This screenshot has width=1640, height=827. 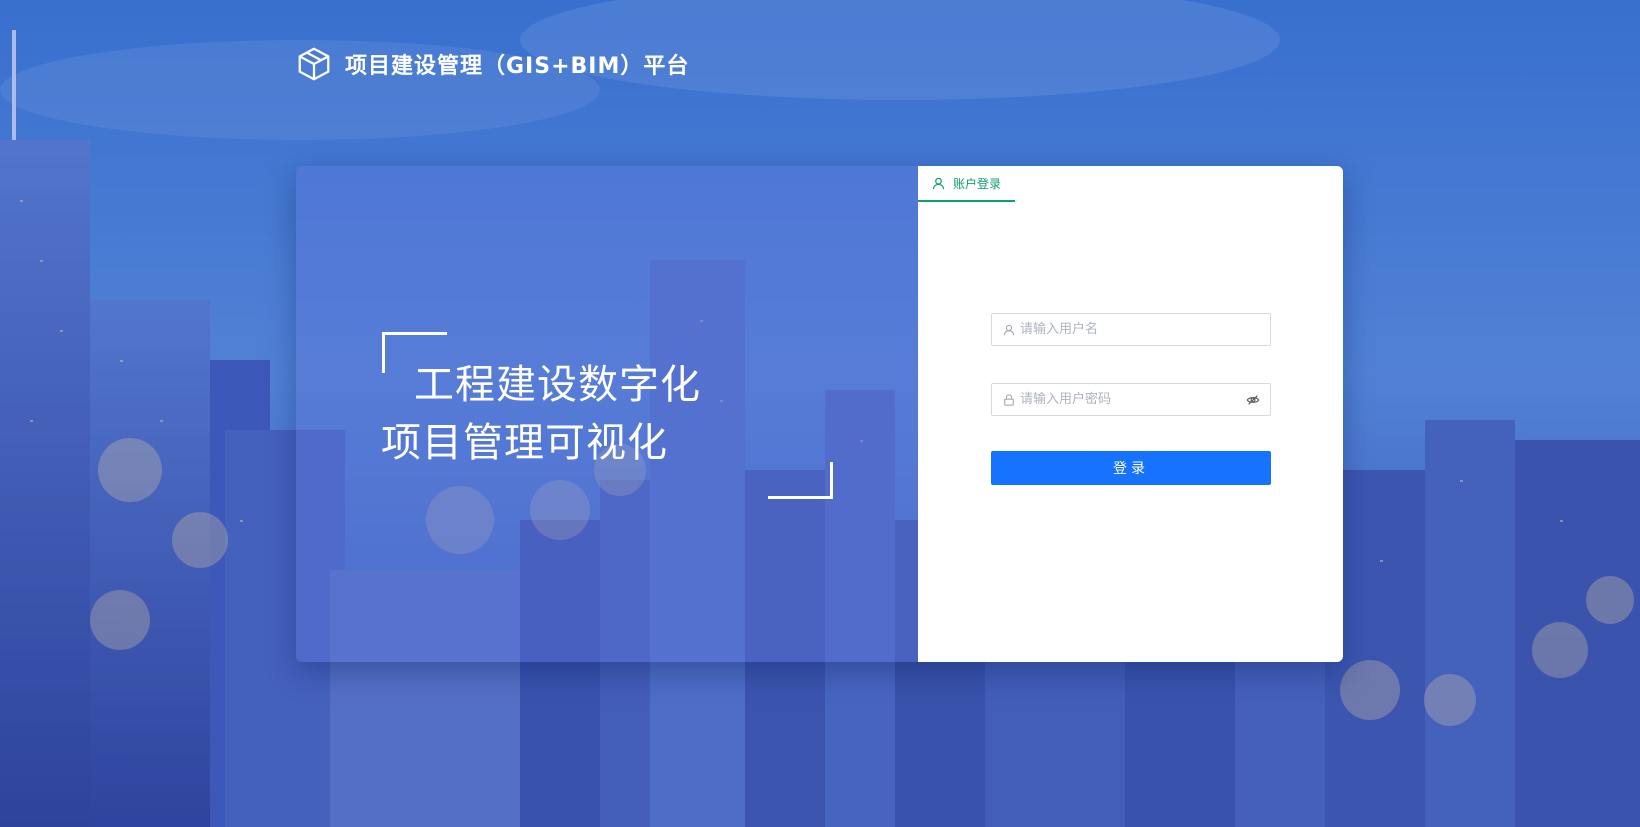 I want to click on password-input, so click(x=1133, y=399).